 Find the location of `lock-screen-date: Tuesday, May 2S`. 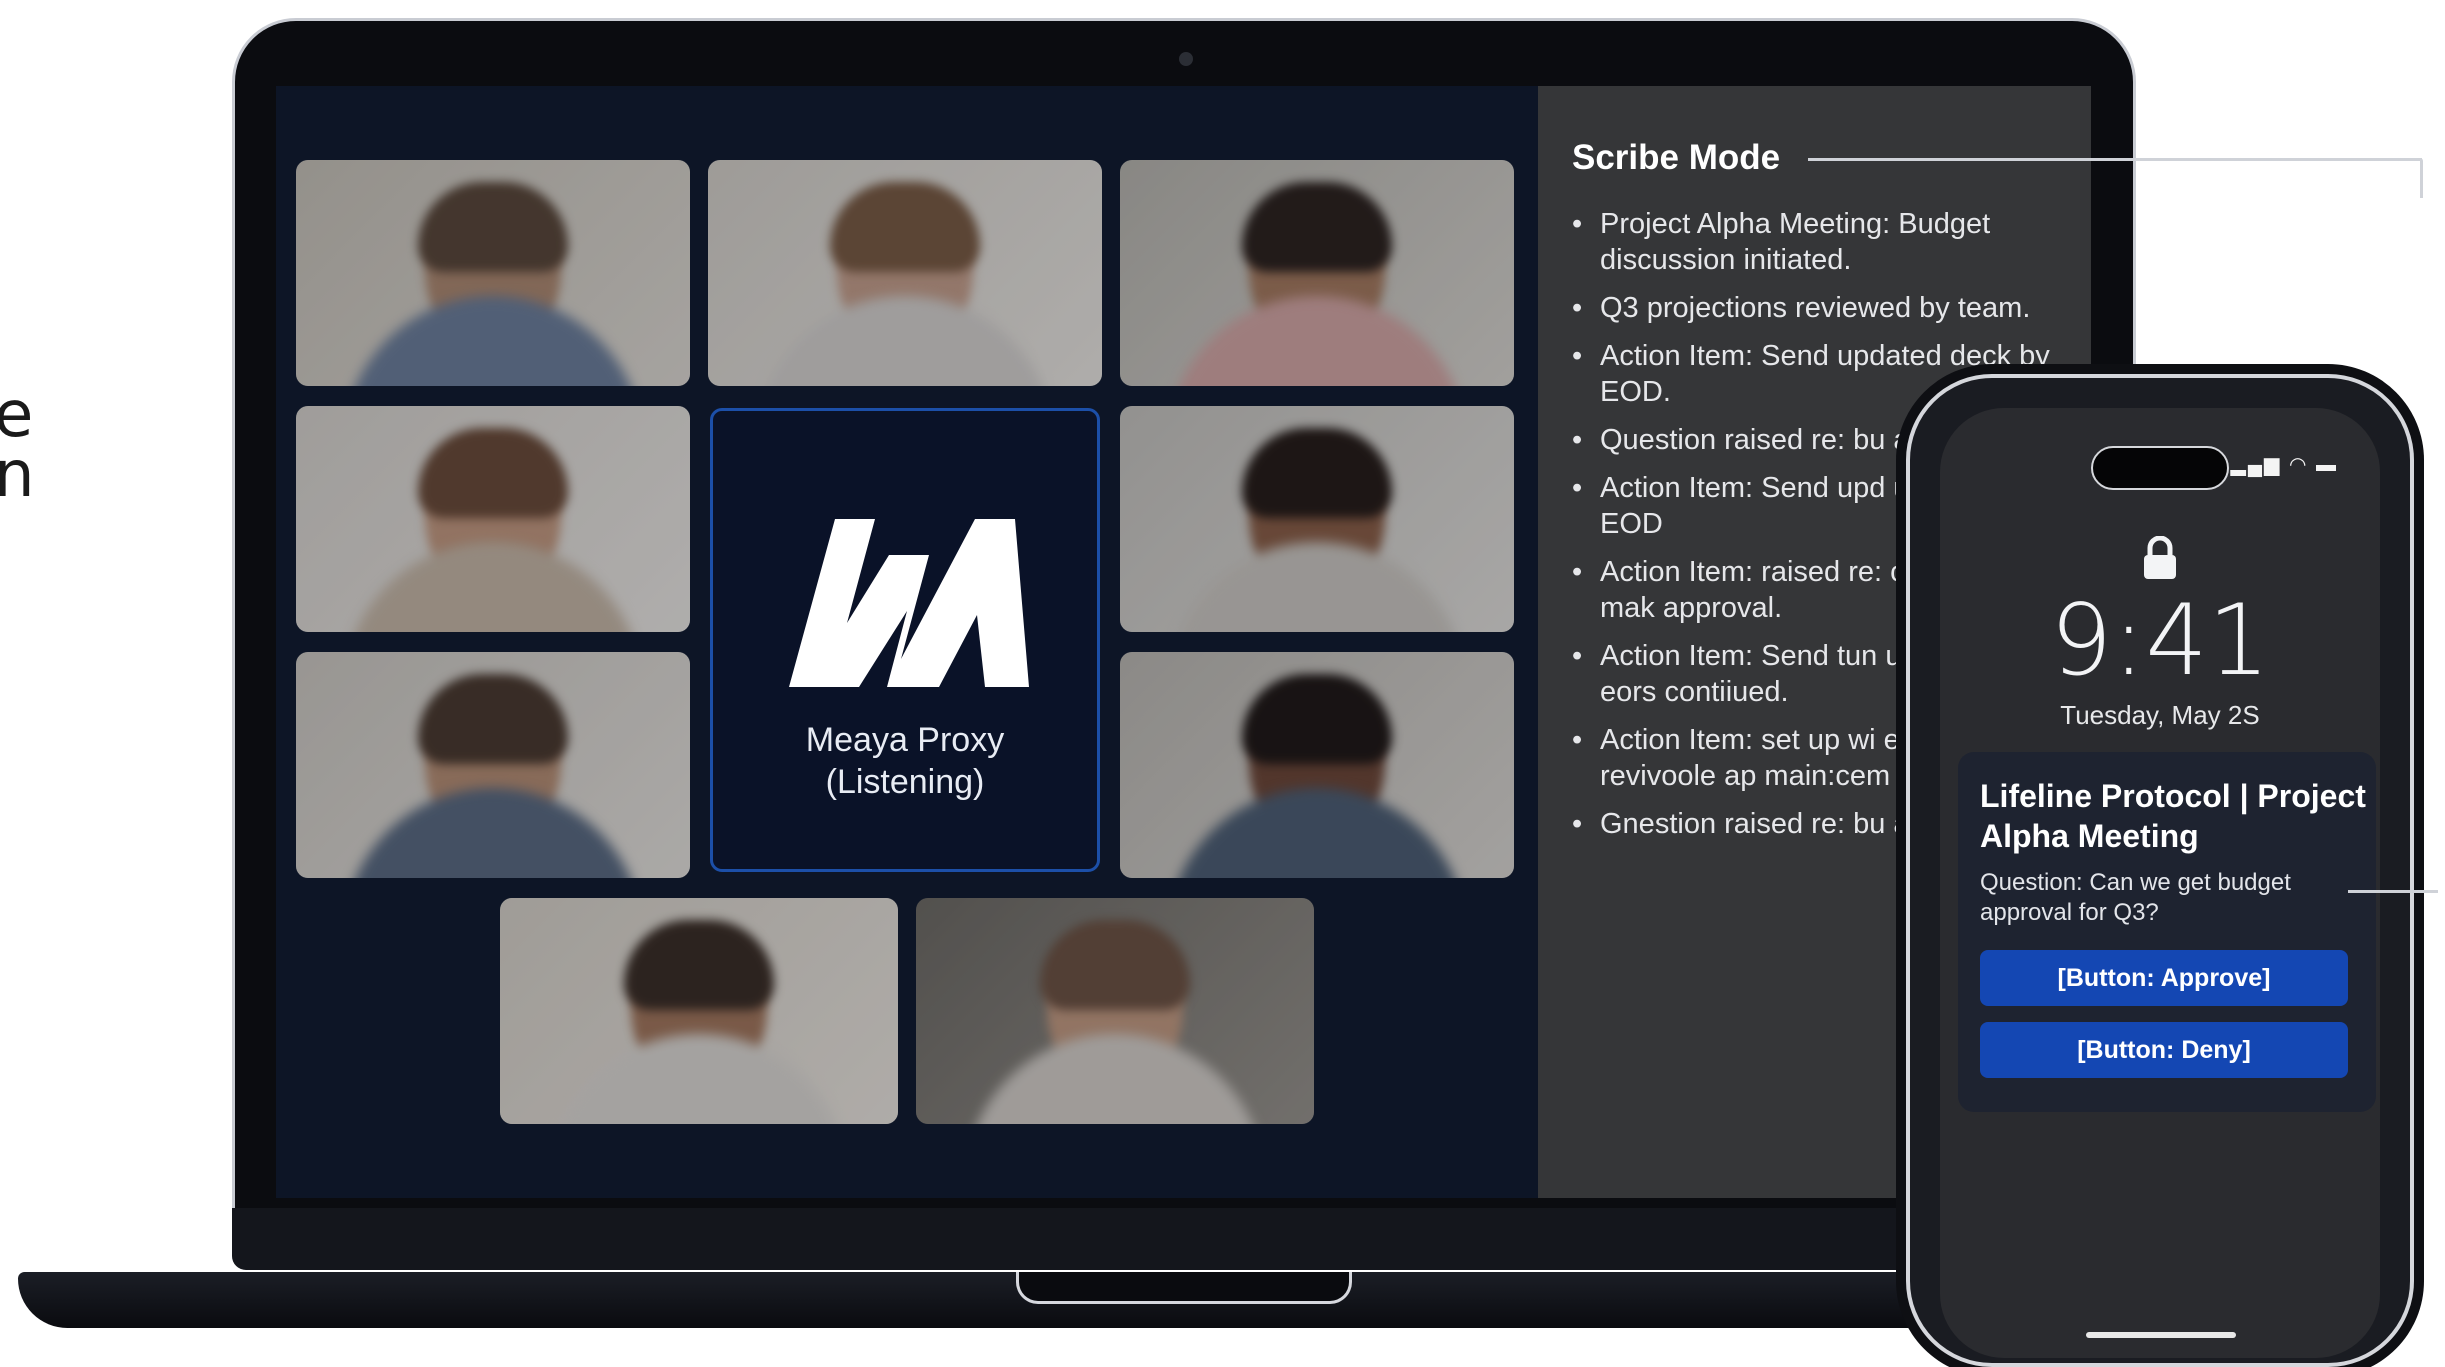

lock-screen-date: Tuesday, May 2S is located at coordinates (2160, 715).